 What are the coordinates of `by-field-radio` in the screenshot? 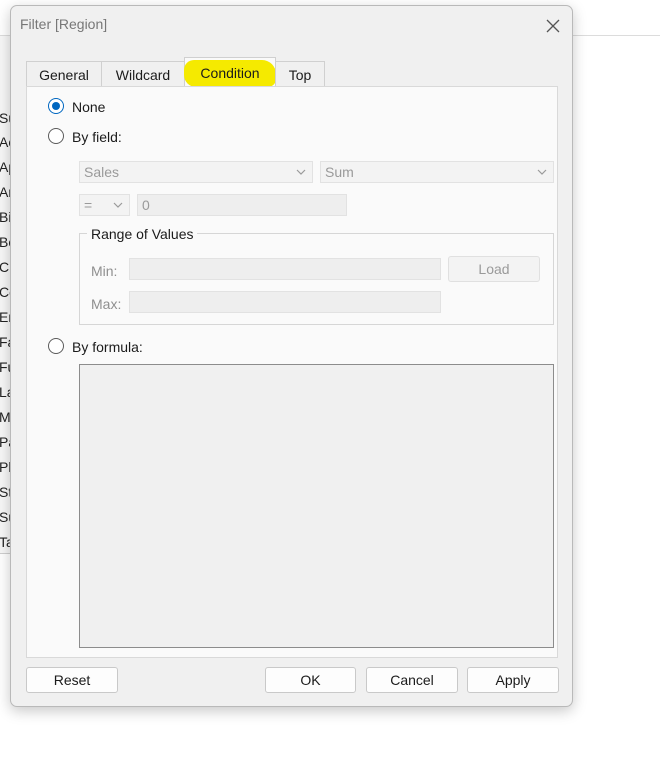 It's located at (56, 136).